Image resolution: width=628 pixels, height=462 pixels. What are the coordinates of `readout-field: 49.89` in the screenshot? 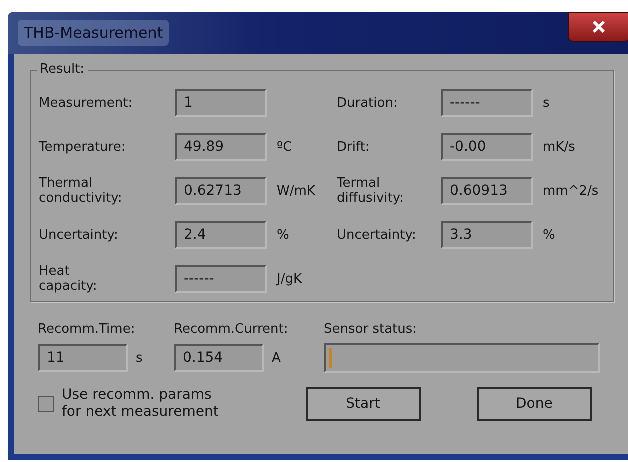 It's located at (221, 147).